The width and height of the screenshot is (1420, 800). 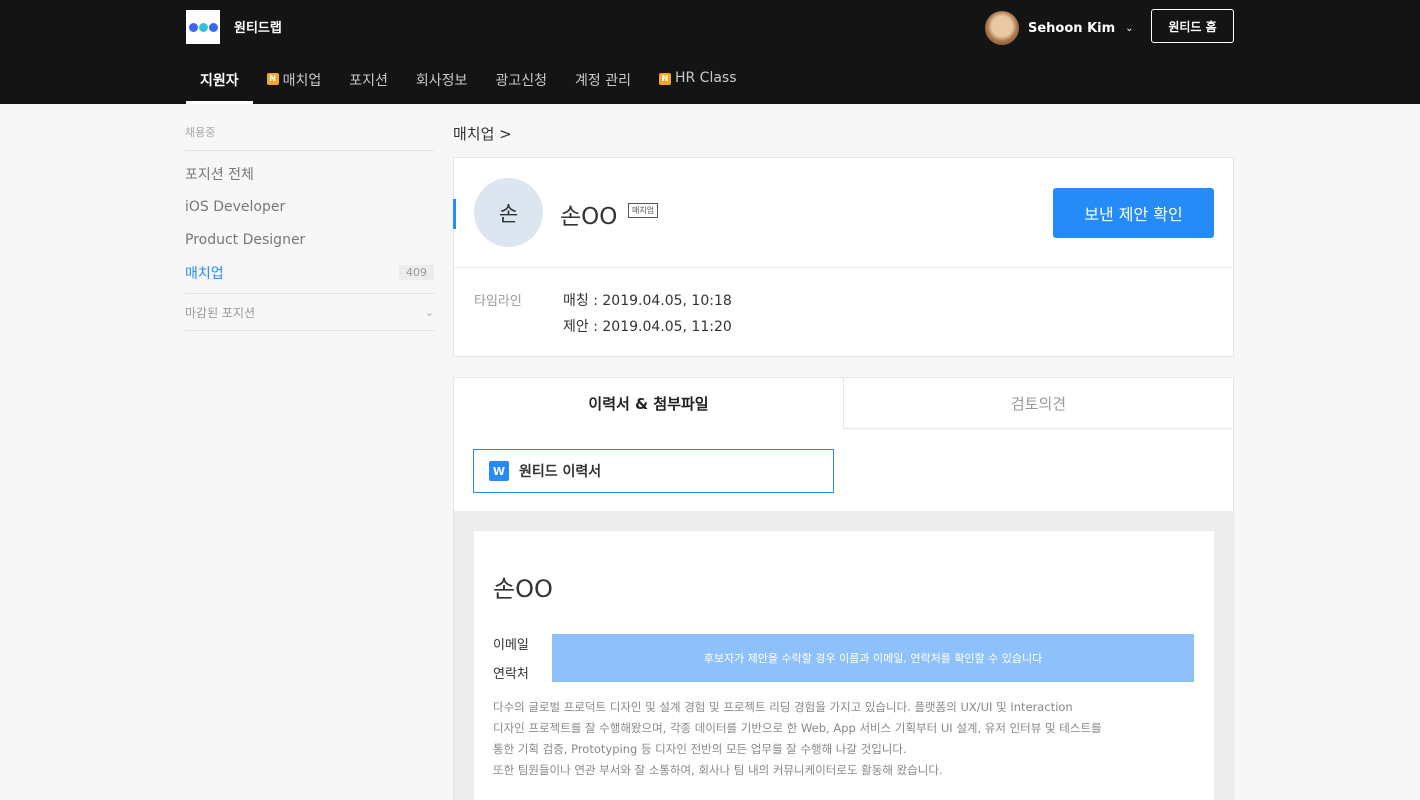 I want to click on nav-label: 포지션, so click(x=368, y=81).